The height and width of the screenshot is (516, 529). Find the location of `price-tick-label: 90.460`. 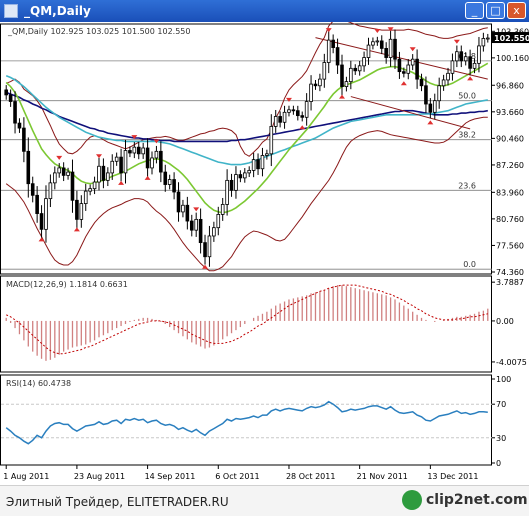

price-tick-label: 90.460 is located at coordinates (510, 138).